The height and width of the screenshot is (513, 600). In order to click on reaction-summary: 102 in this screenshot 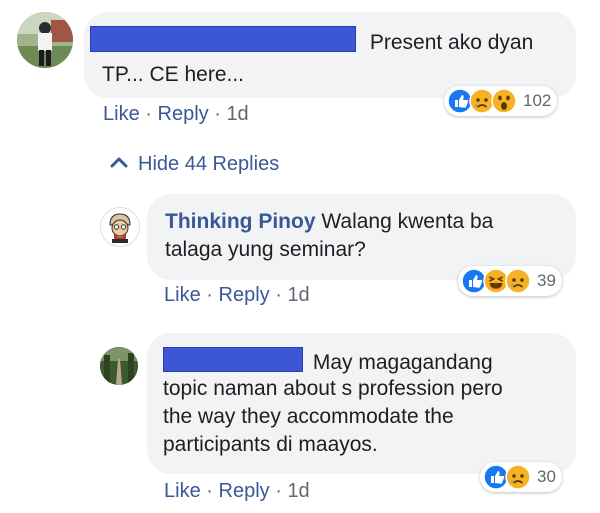, I will do `click(501, 101)`.